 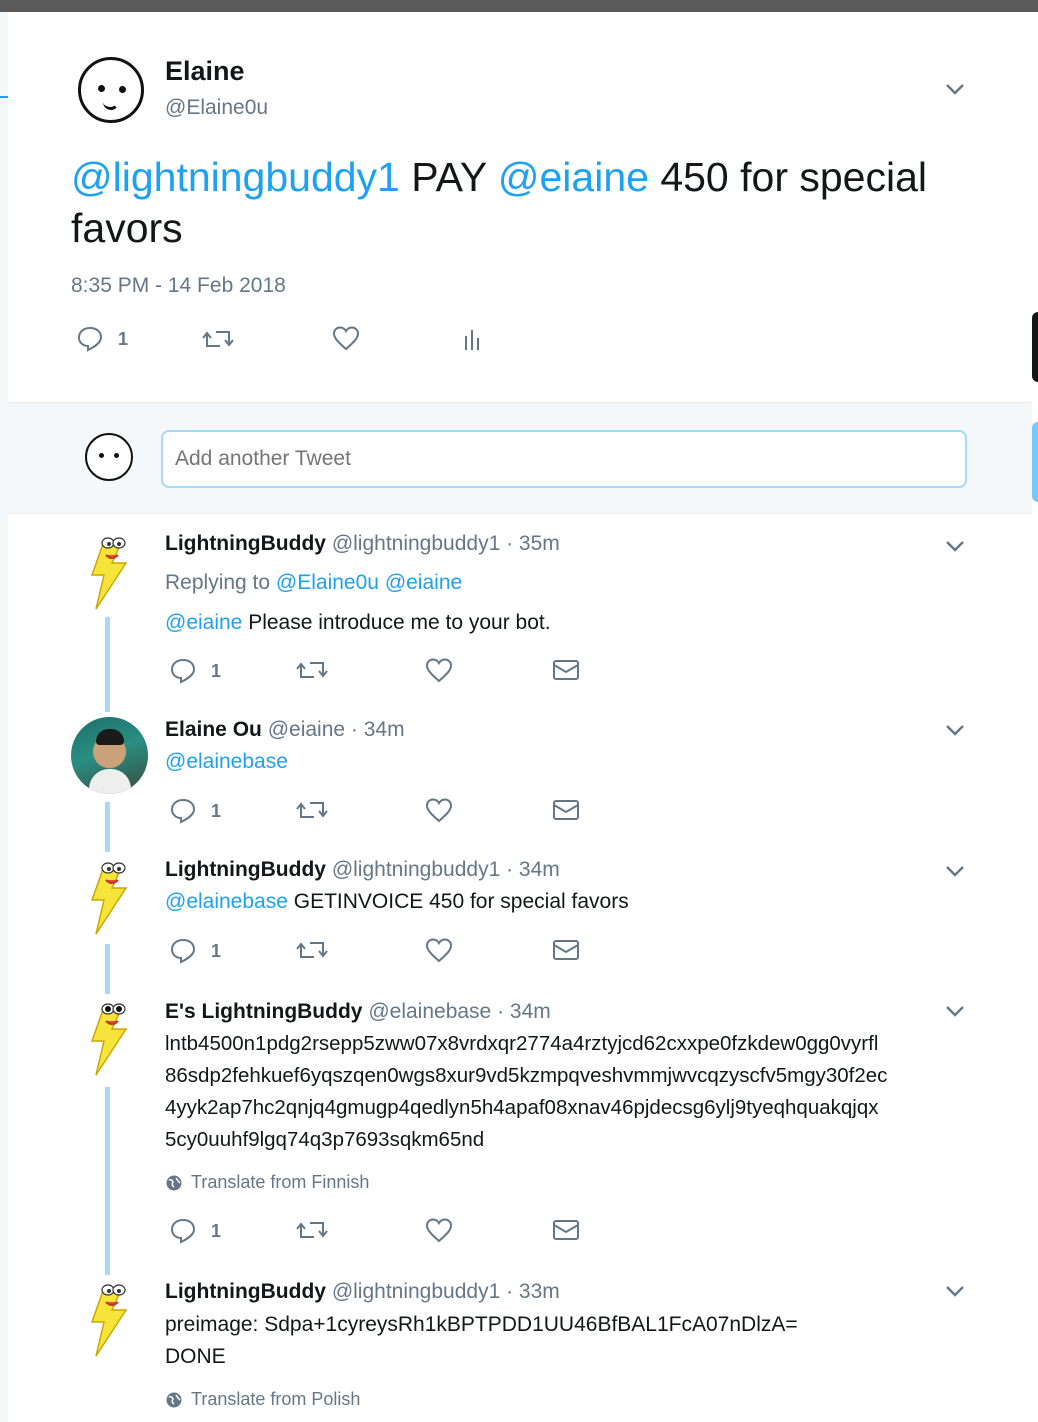 I want to click on reply-time: · 35m, so click(x=533, y=543).